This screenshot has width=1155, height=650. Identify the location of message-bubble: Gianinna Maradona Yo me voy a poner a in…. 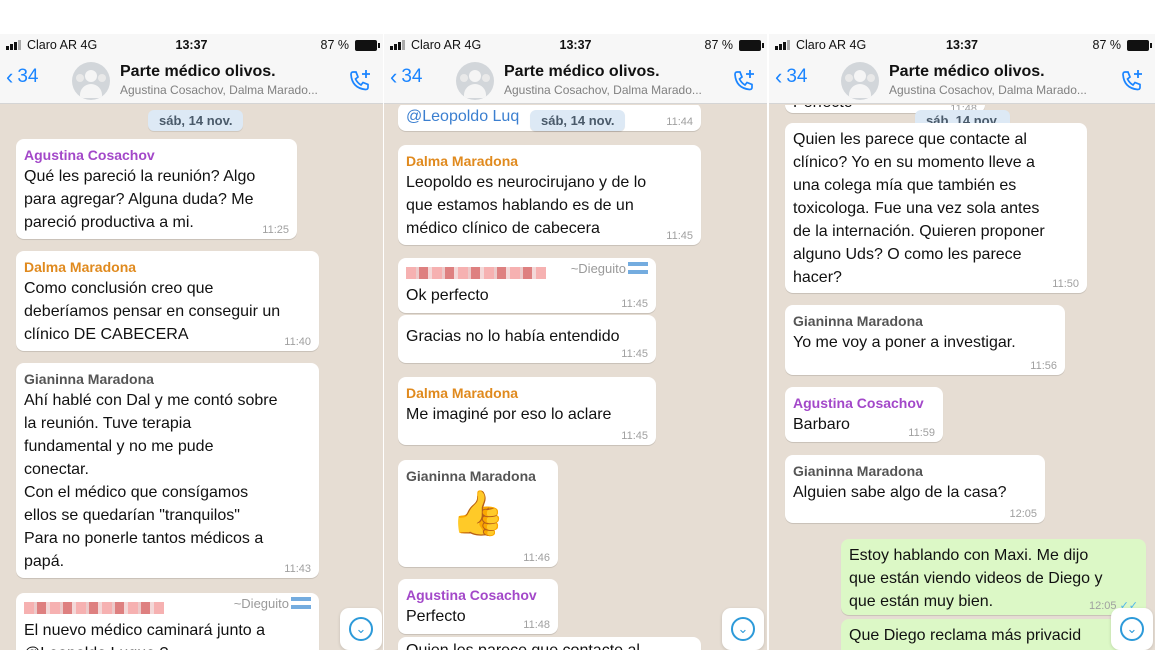
(925, 340).